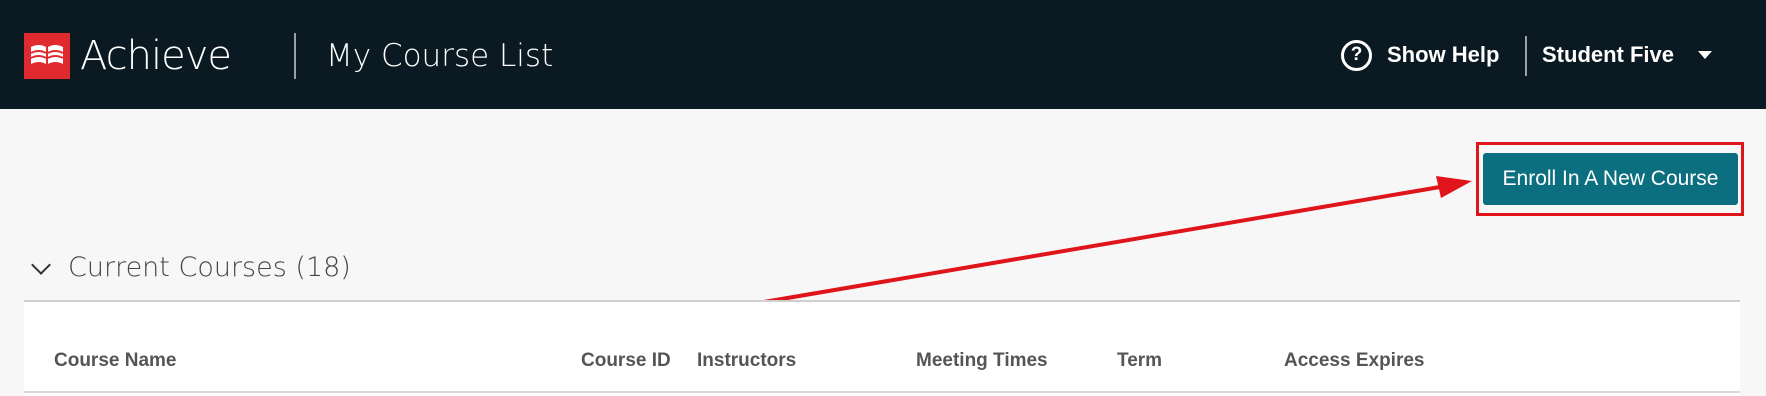 The width and height of the screenshot is (1766, 396). I want to click on column-header-access-expires: Access Expires, so click(1354, 361).